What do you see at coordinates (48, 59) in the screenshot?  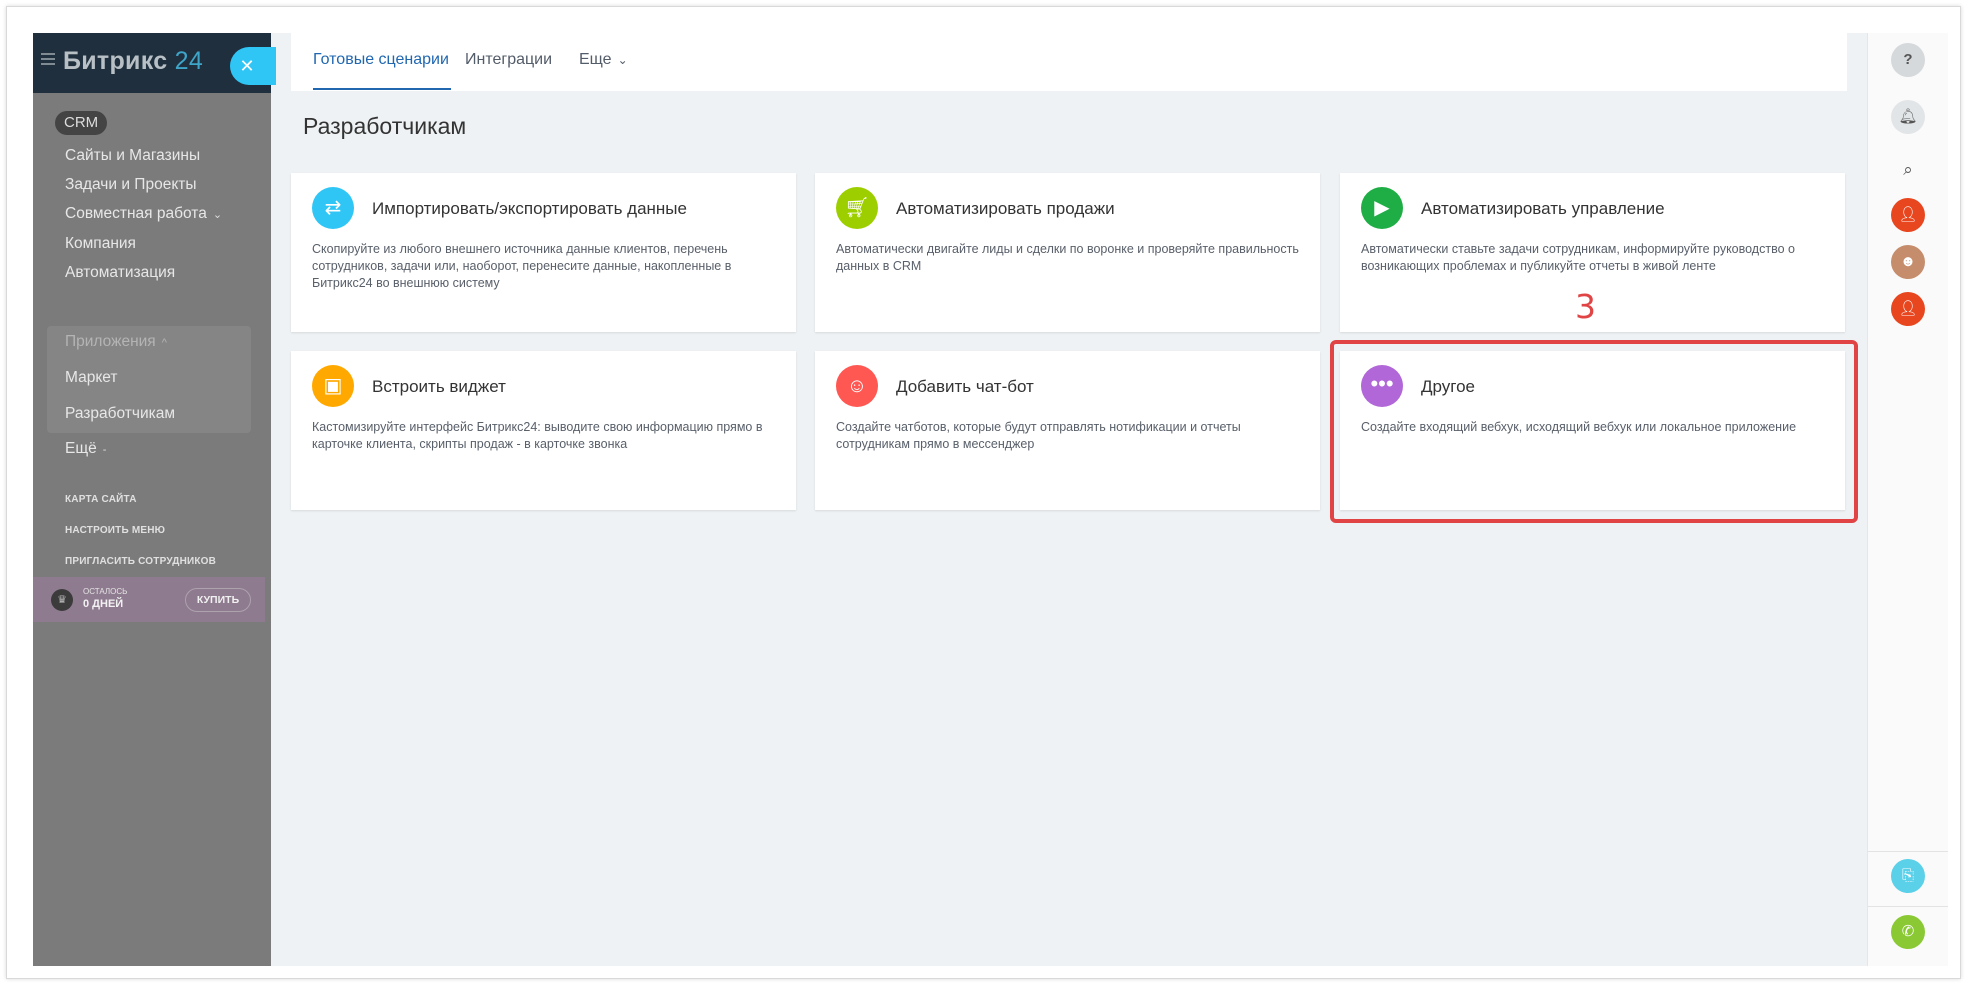 I see `menu-icon` at bounding box center [48, 59].